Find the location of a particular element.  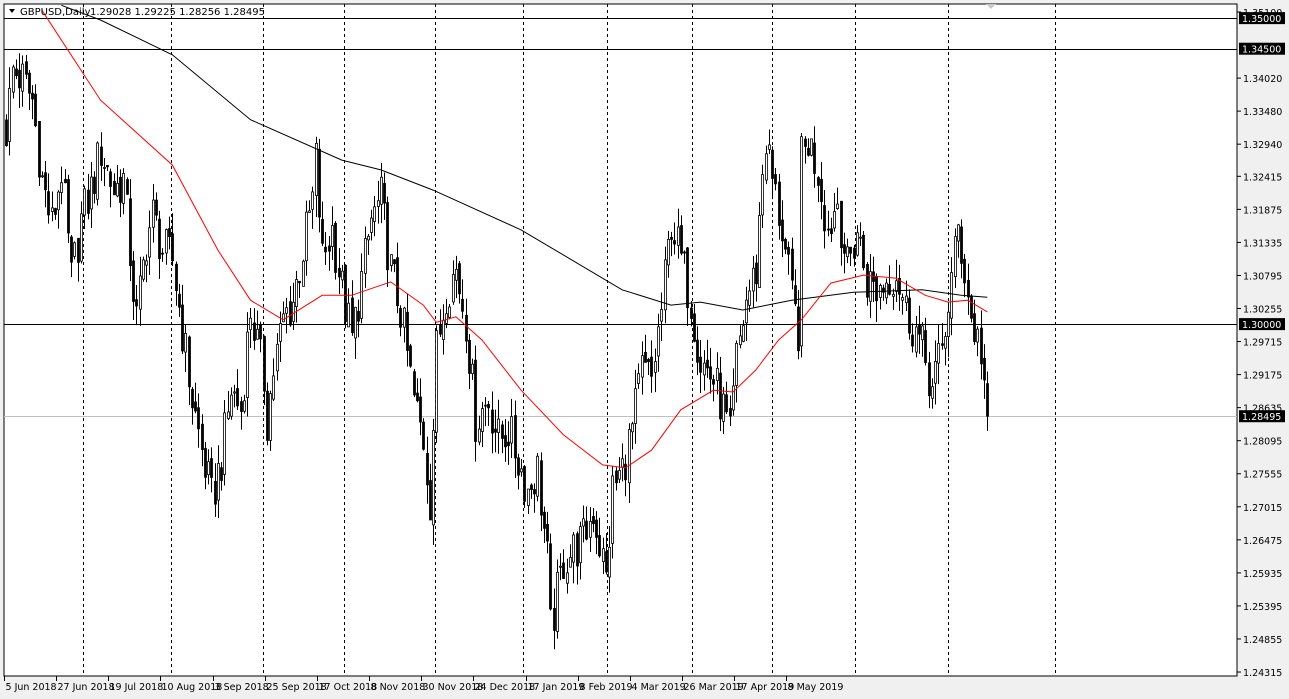

level-price-label: 1.35000 is located at coordinates (1261, 19).